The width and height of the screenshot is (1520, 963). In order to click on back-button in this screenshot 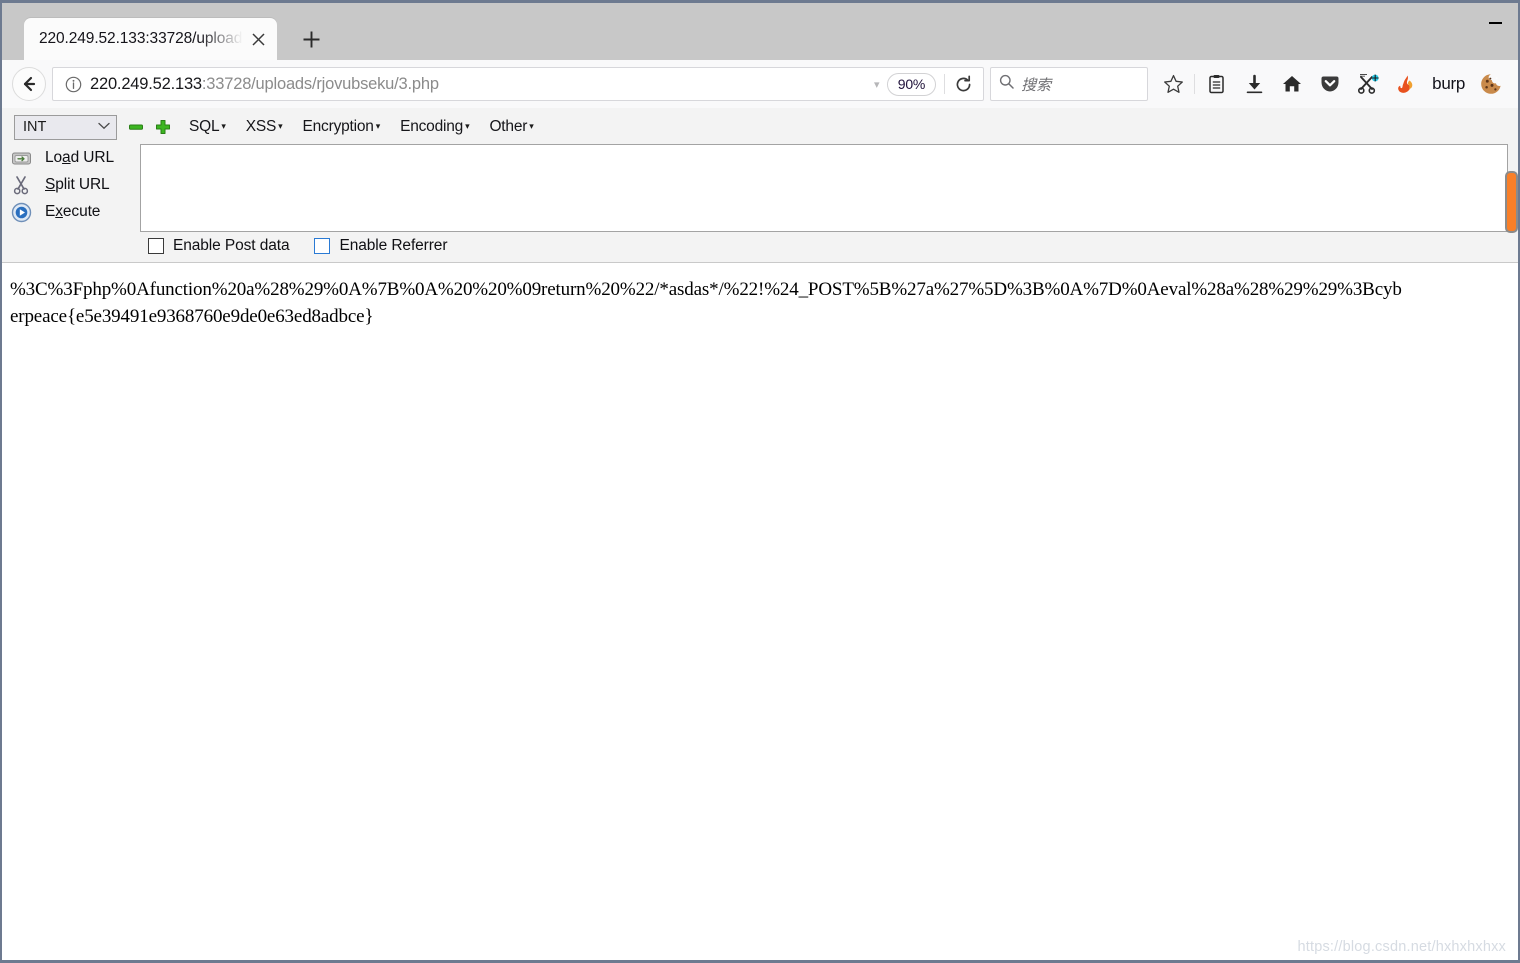, I will do `click(29, 84)`.